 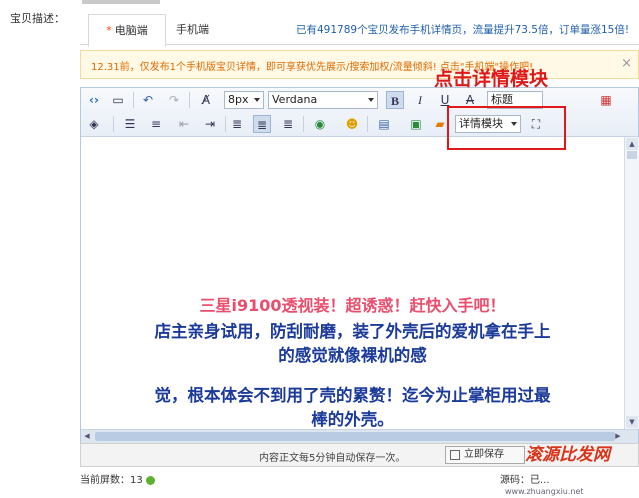 I want to click on annotation-highlight-box, so click(x=506, y=128).